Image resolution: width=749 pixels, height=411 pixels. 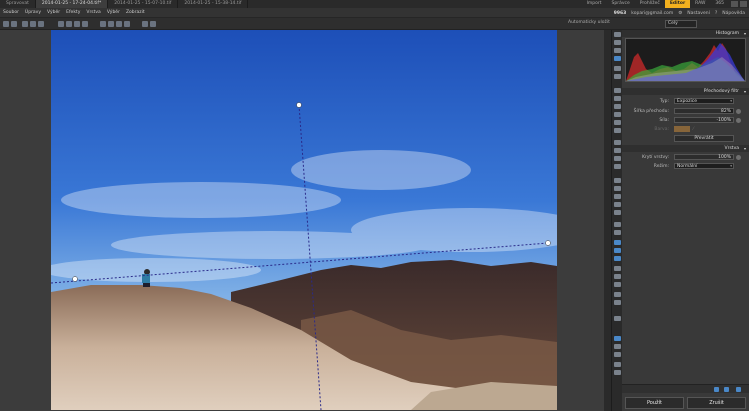 What do you see at coordinates (594, 4) in the screenshot?
I see `mode-import: Import` at bounding box center [594, 4].